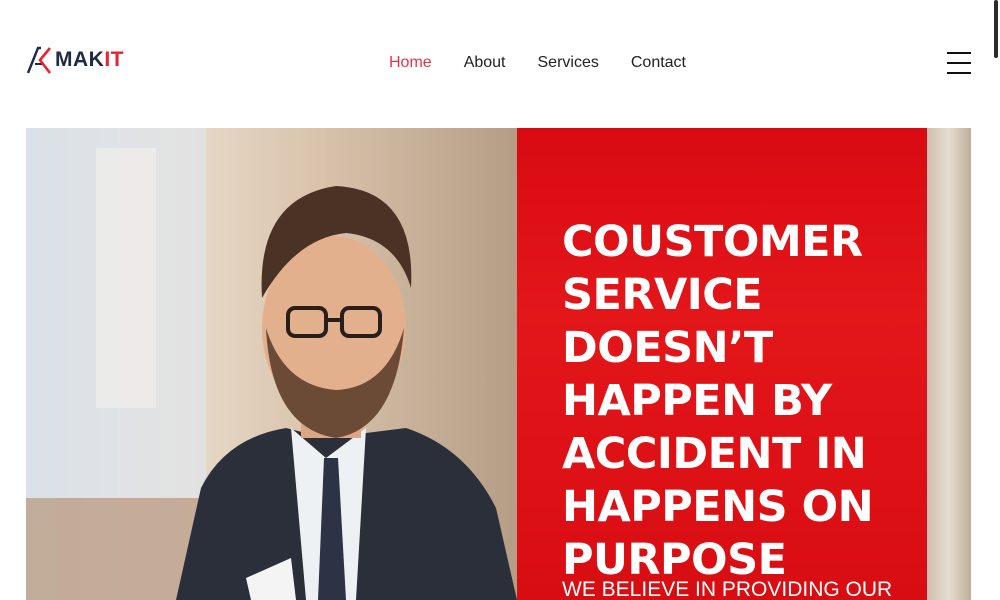 The image size is (1000, 600). What do you see at coordinates (658, 63) in the screenshot?
I see `nav-item-contact: Contact` at bounding box center [658, 63].